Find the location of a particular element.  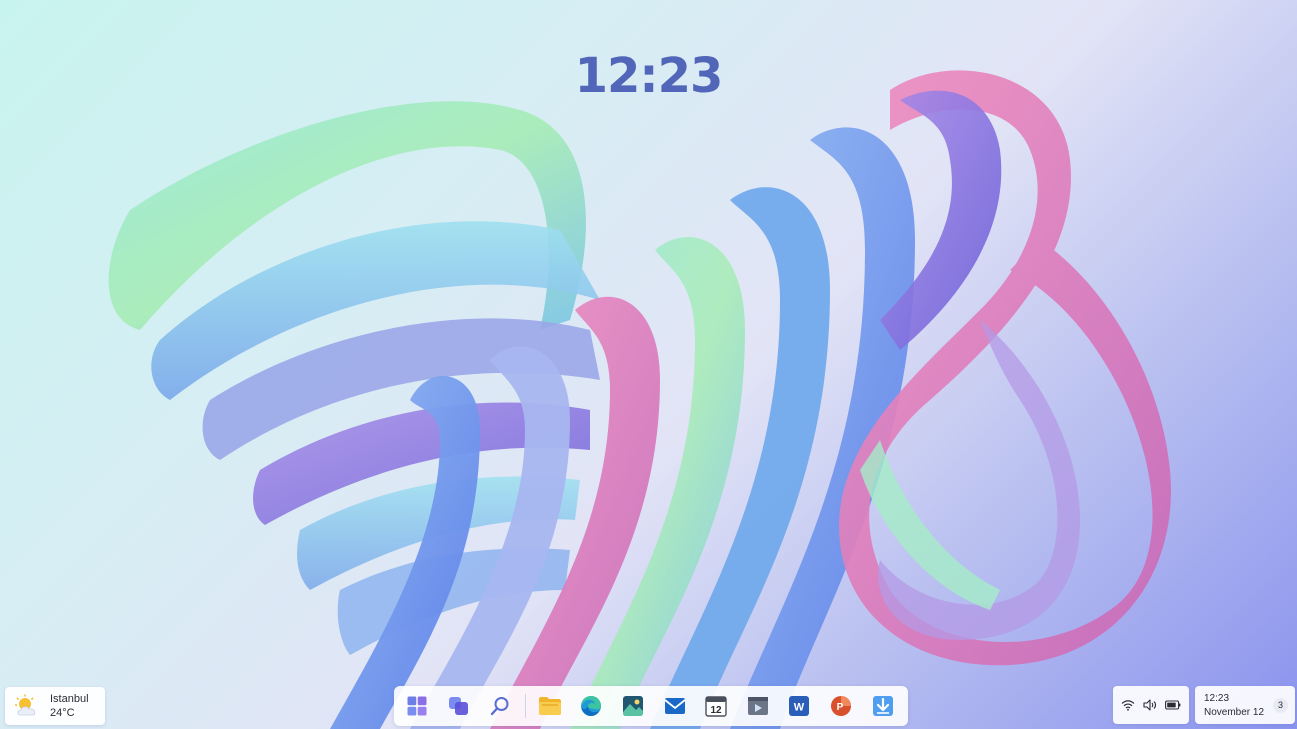

weather-widget: Istanbul 24°C is located at coordinates (55, 706).